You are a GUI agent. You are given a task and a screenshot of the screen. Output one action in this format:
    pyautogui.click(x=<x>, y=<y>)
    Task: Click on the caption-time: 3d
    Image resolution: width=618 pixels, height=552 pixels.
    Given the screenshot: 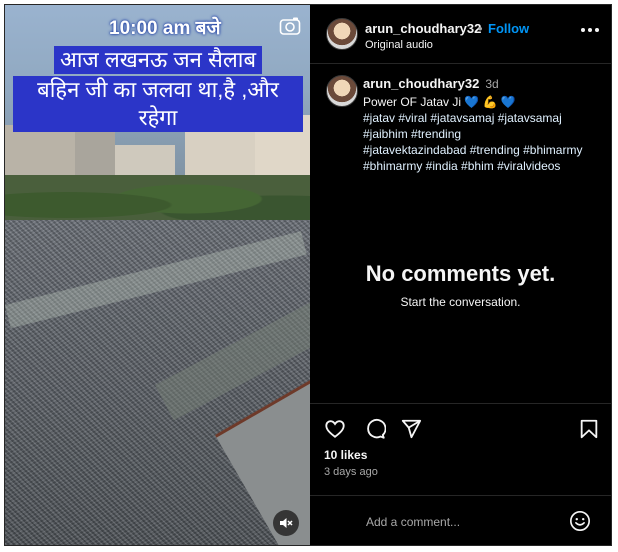 What is the action you would take?
    pyautogui.click(x=491, y=84)
    